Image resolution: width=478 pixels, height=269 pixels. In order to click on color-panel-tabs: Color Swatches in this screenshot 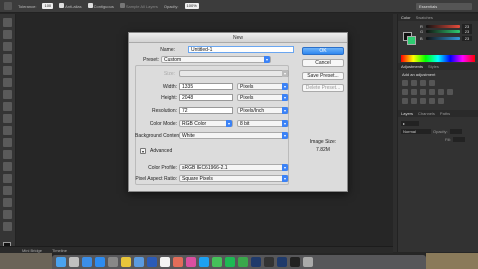, I will do `click(438, 17)`.